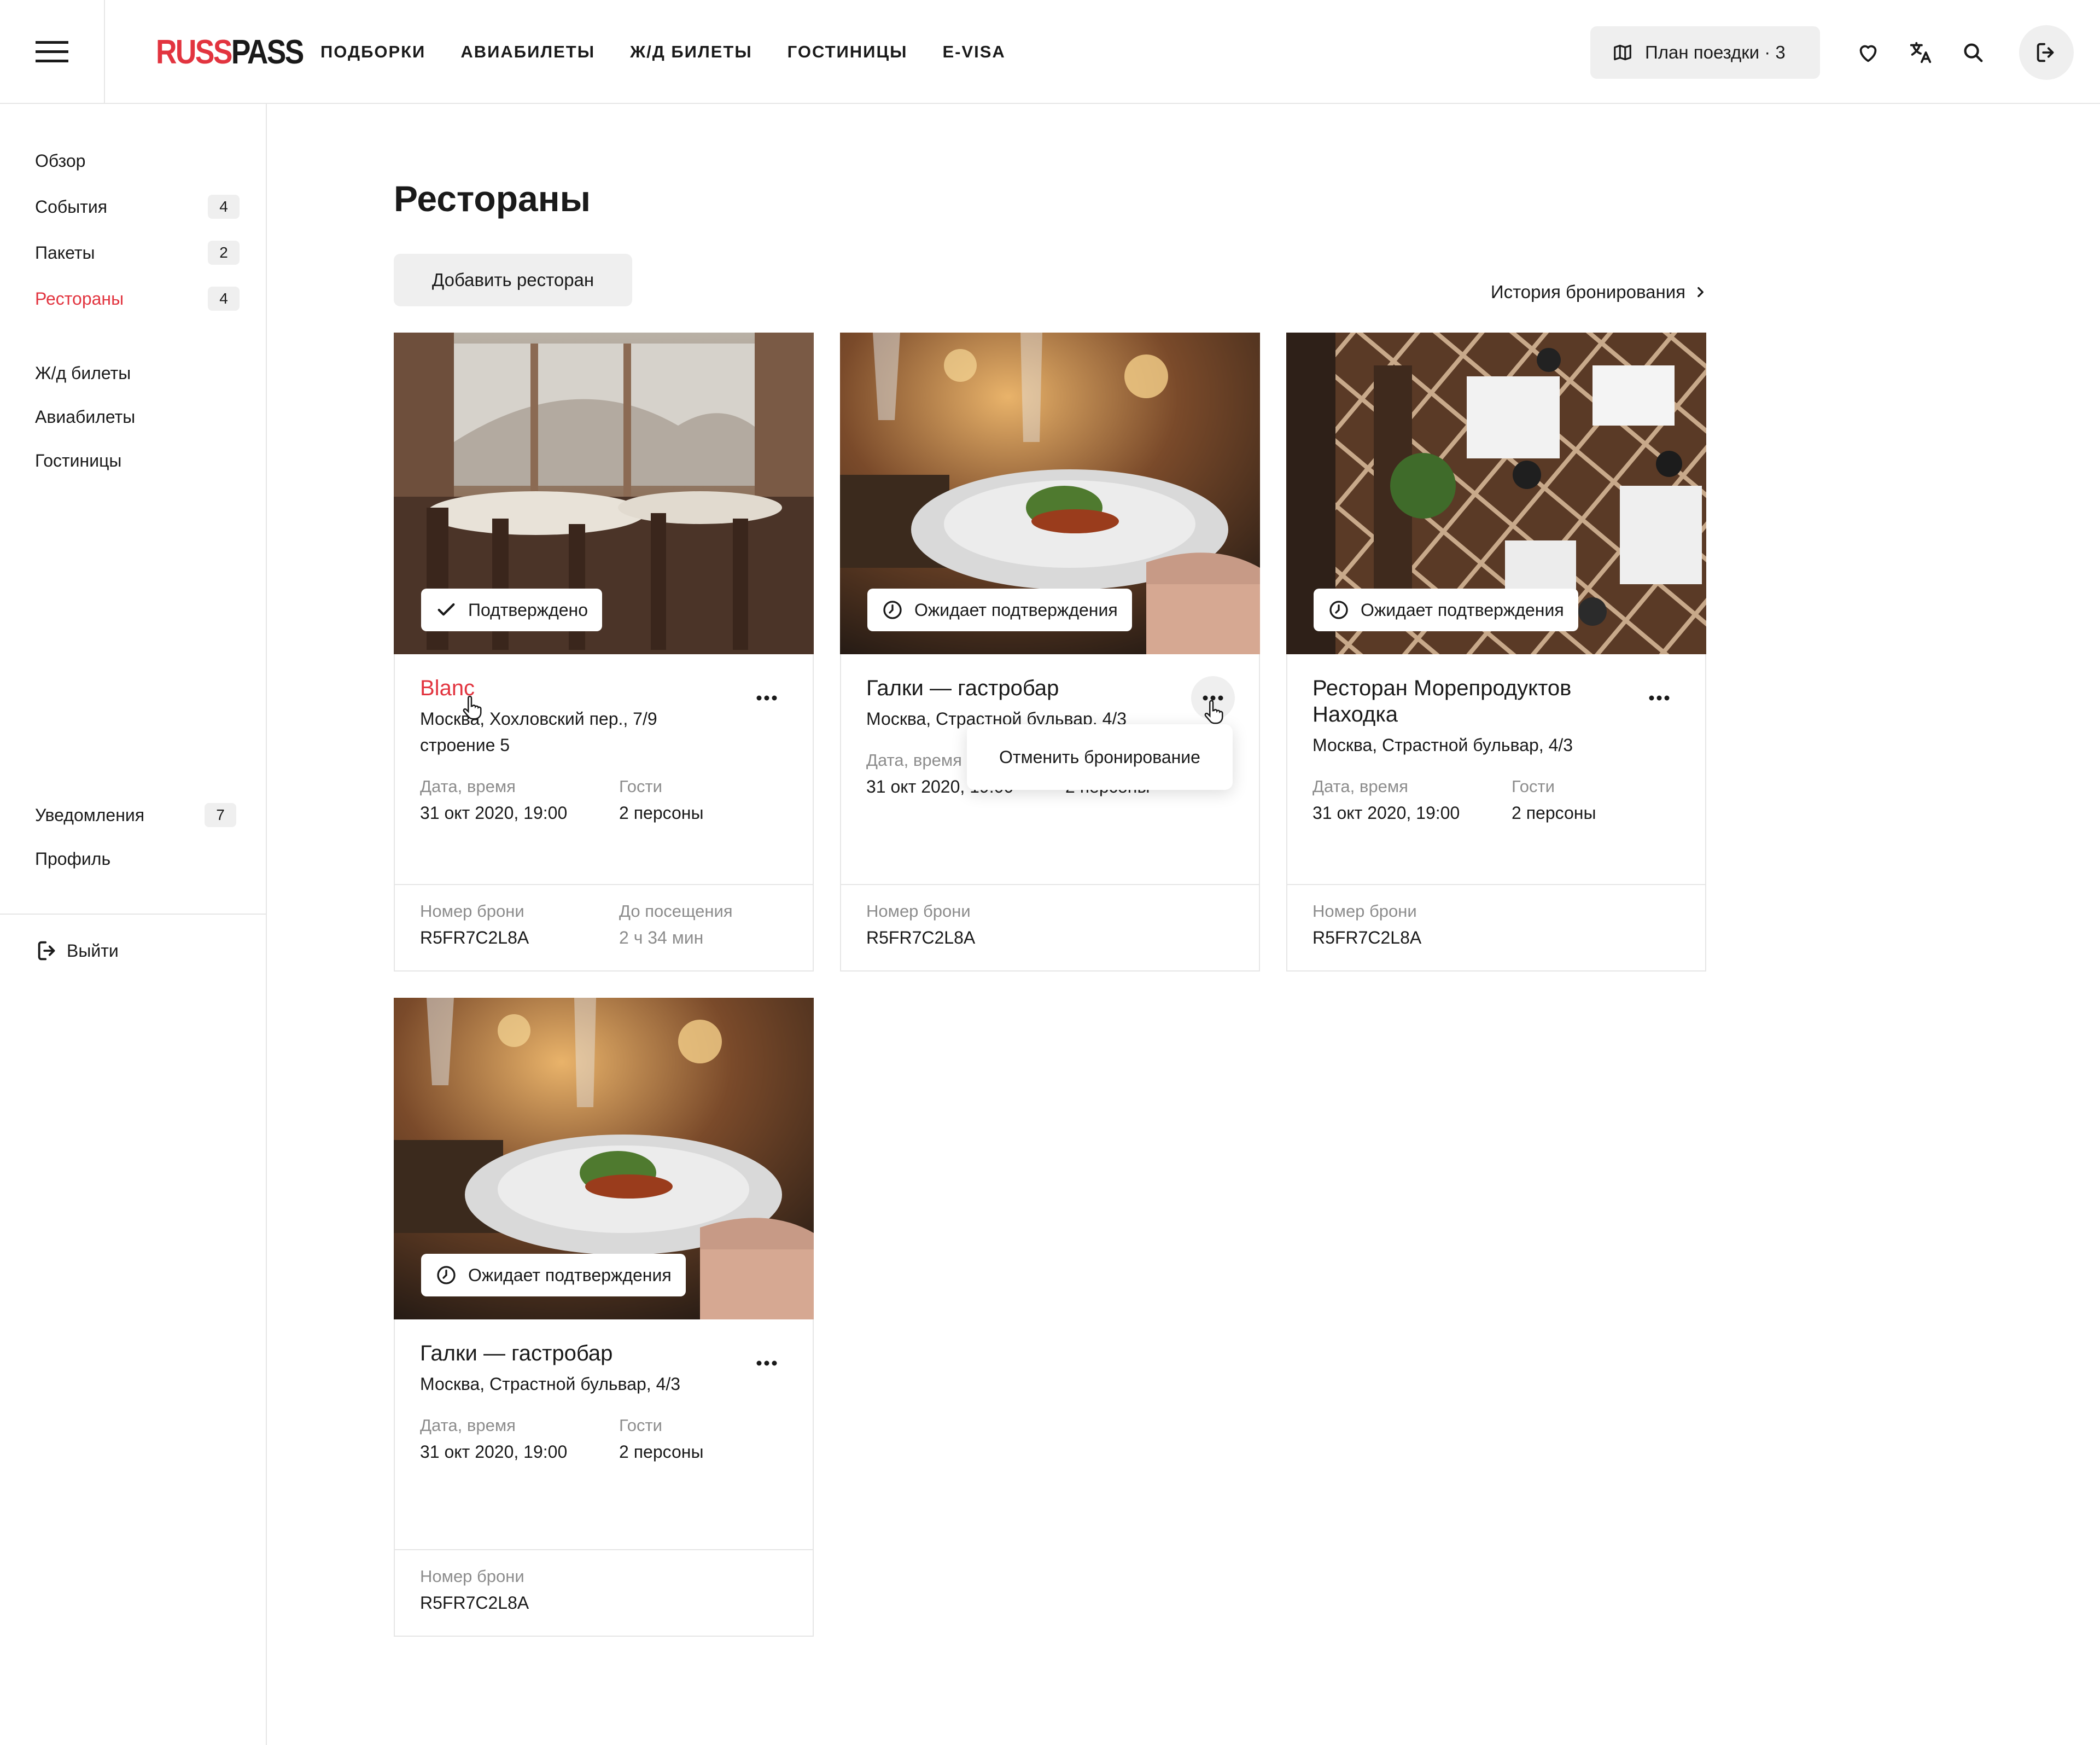 Image resolution: width=2100 pixels, height=1745 pixels. Describe the element at coordinates (83, 373) in the screenshot. I see `sidebar-item-label: Ж/д билеты` at that location.